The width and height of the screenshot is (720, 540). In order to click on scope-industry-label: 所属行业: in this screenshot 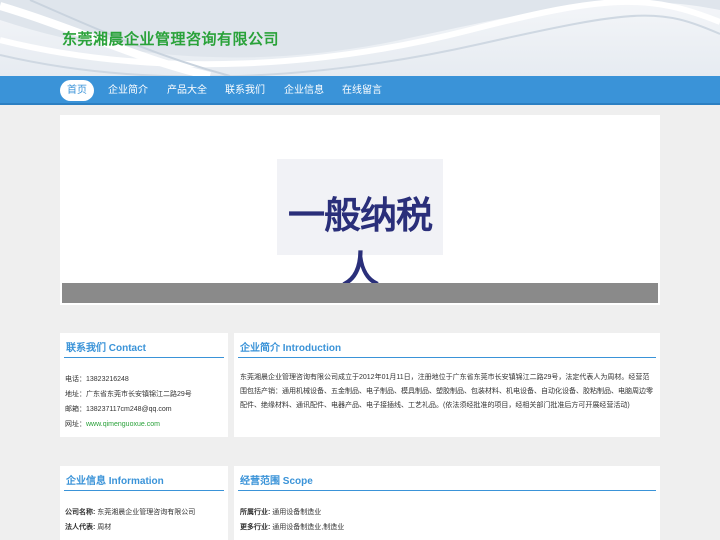, I will do `click(255, 512)`.